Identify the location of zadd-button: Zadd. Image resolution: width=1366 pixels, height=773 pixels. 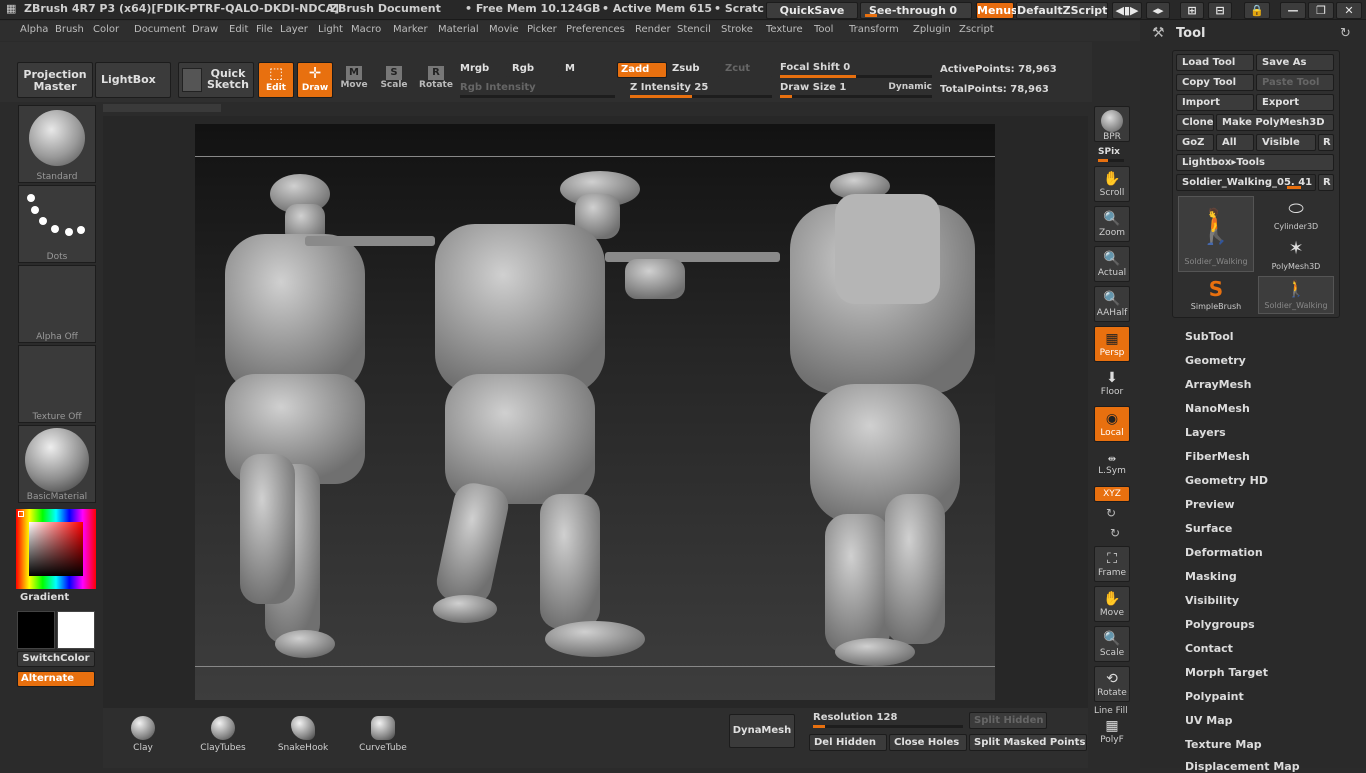
(642, 70).